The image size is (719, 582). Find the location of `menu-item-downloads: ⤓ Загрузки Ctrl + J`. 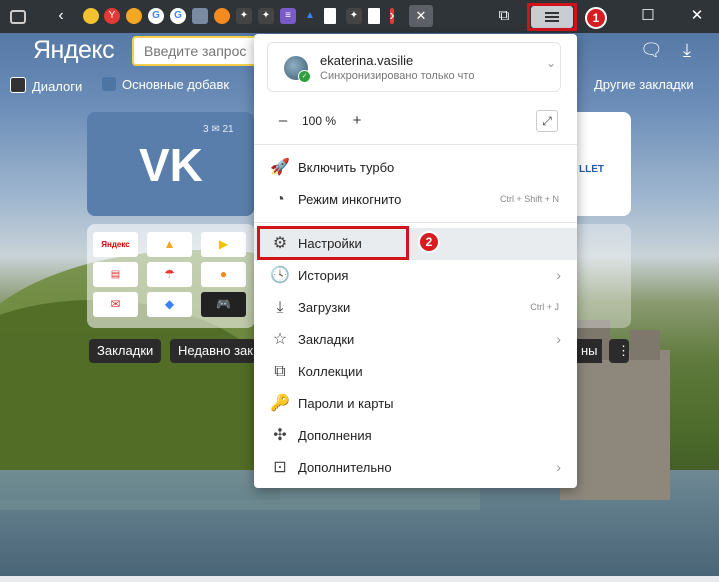

menu-item-downloads: ⤓ Загрузки Ctrl + J is located at coordinates (415, 308).